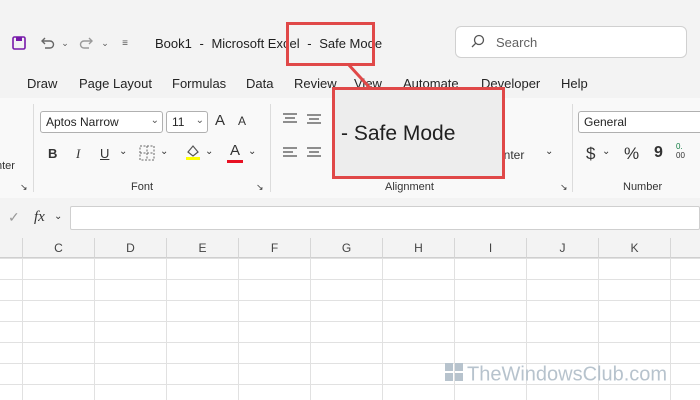 Image resolution: width=700 pixels, height=400 pixels. Describe the element at coordinates (347, 248) in the screenshot. I see `column-header-g: G` at that location.